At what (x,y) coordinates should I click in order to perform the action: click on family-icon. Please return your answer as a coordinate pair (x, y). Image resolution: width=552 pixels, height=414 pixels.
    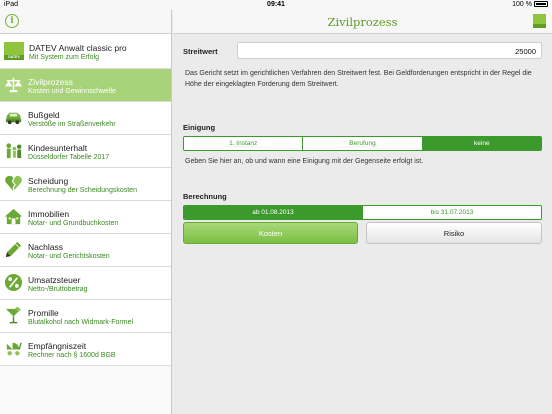
    Looking at the image, I should click on (14, 151).